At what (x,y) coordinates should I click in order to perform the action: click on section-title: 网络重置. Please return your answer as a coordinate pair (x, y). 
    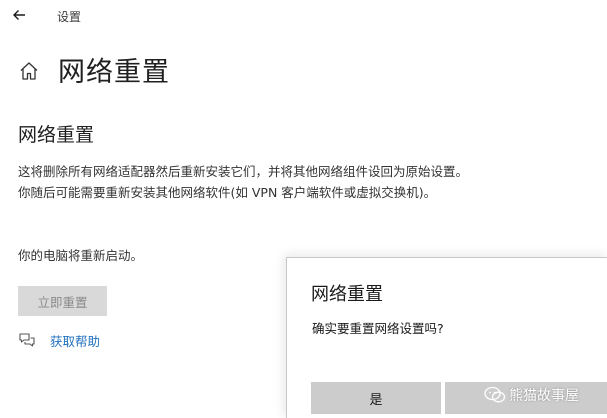
    Looking at the image, I should click on (56, 135).